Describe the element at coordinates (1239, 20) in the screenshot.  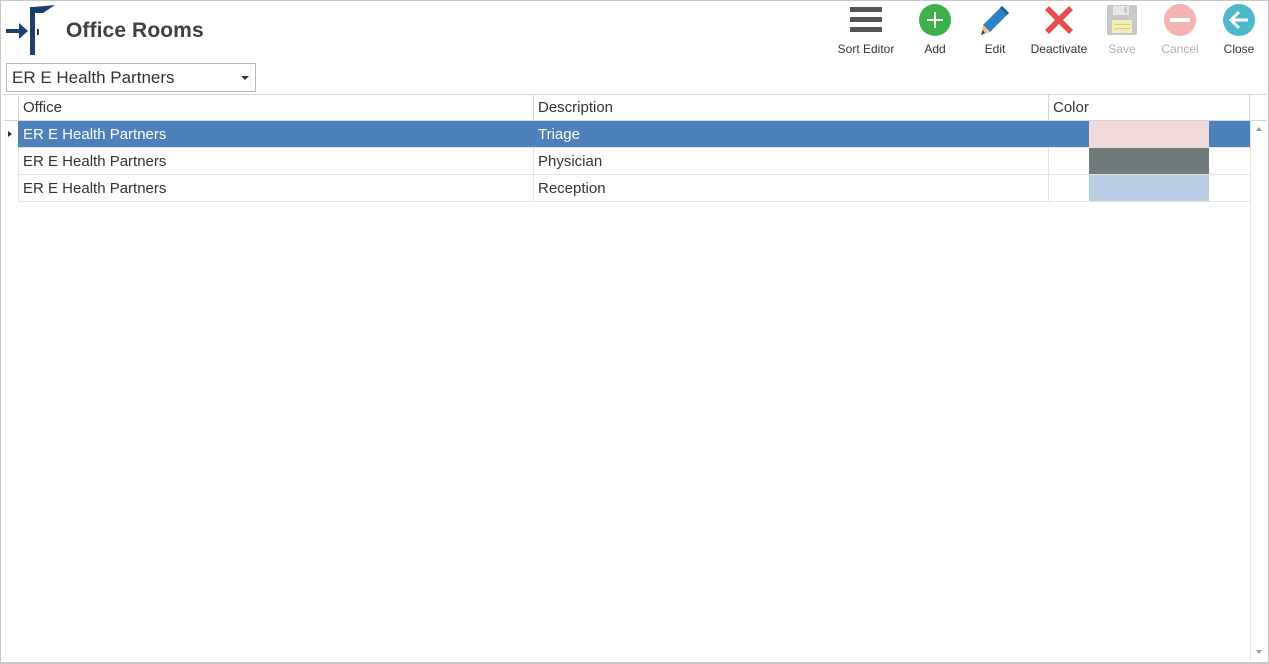
I see `arrow-left-circle-icon` at that location.